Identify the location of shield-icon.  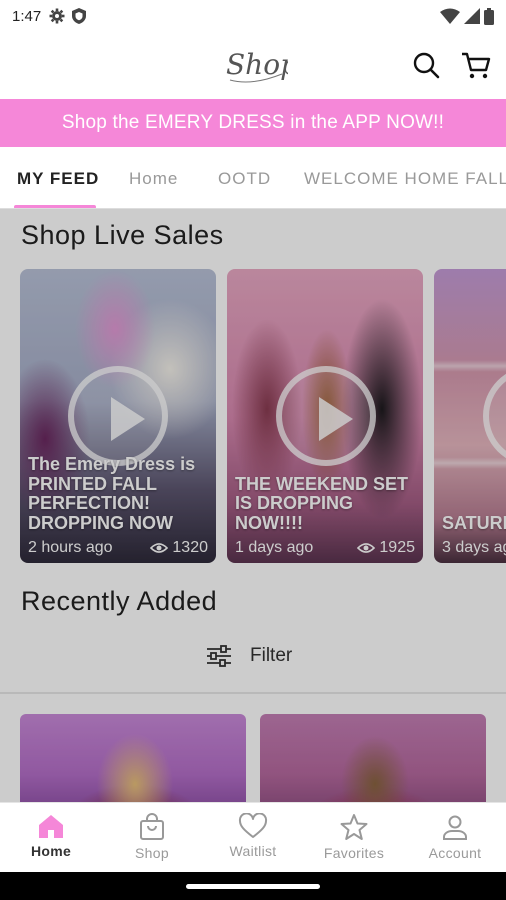
(79, 16).